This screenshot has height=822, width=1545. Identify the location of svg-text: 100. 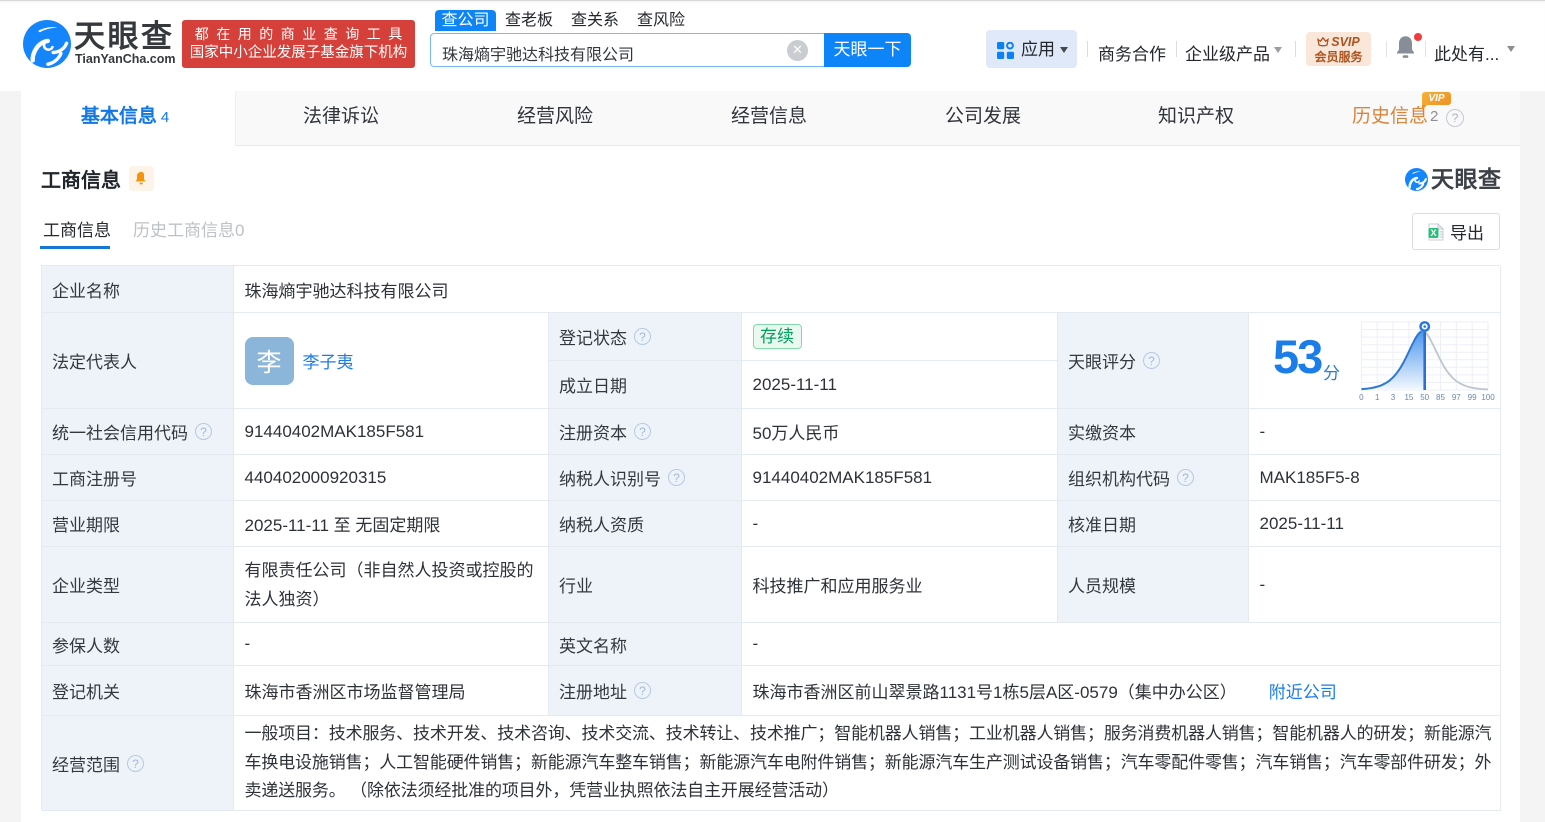
(1488, 397).